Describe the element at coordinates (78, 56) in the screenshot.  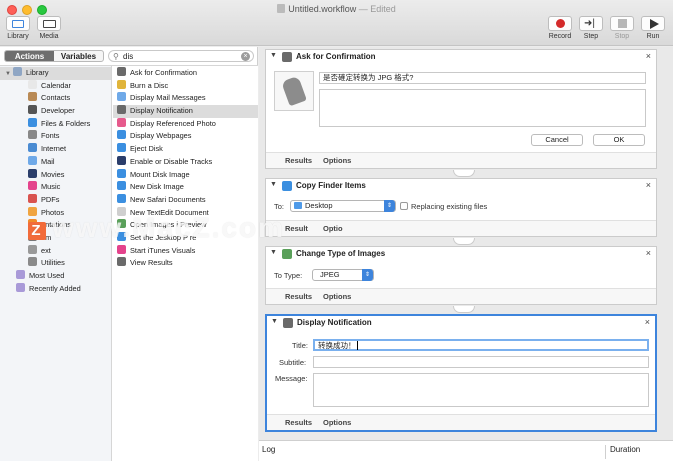
I see `tab-variables: Variables` at that location.